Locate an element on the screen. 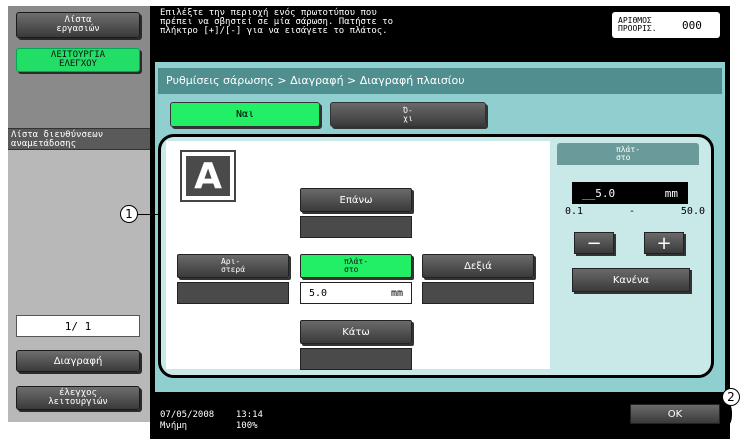 This screenshot has width=741, height=439. left-value is located at coordinates (233, 293).